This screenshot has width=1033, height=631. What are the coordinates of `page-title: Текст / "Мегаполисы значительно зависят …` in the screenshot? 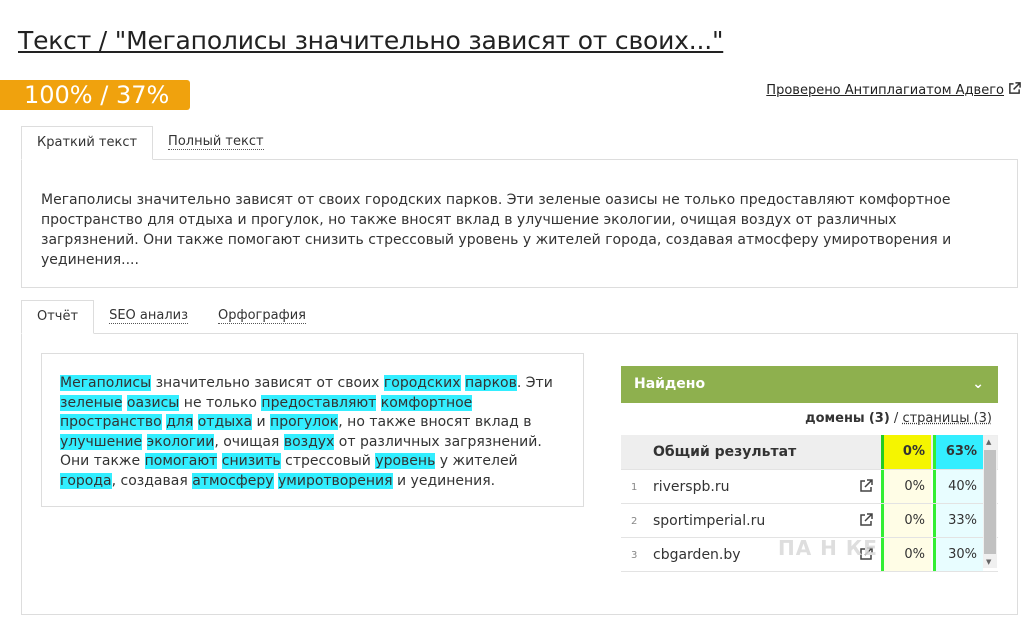 It's located at (371, 40).